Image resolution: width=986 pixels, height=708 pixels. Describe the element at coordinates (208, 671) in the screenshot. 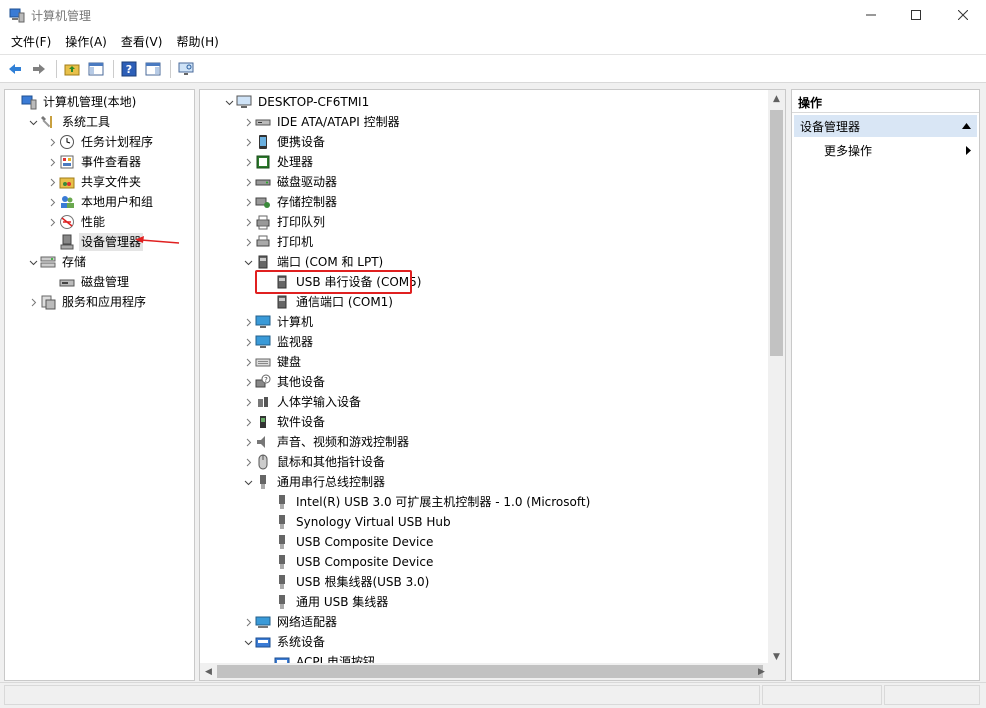

I see `scroll-left-button: ◀` at that location.